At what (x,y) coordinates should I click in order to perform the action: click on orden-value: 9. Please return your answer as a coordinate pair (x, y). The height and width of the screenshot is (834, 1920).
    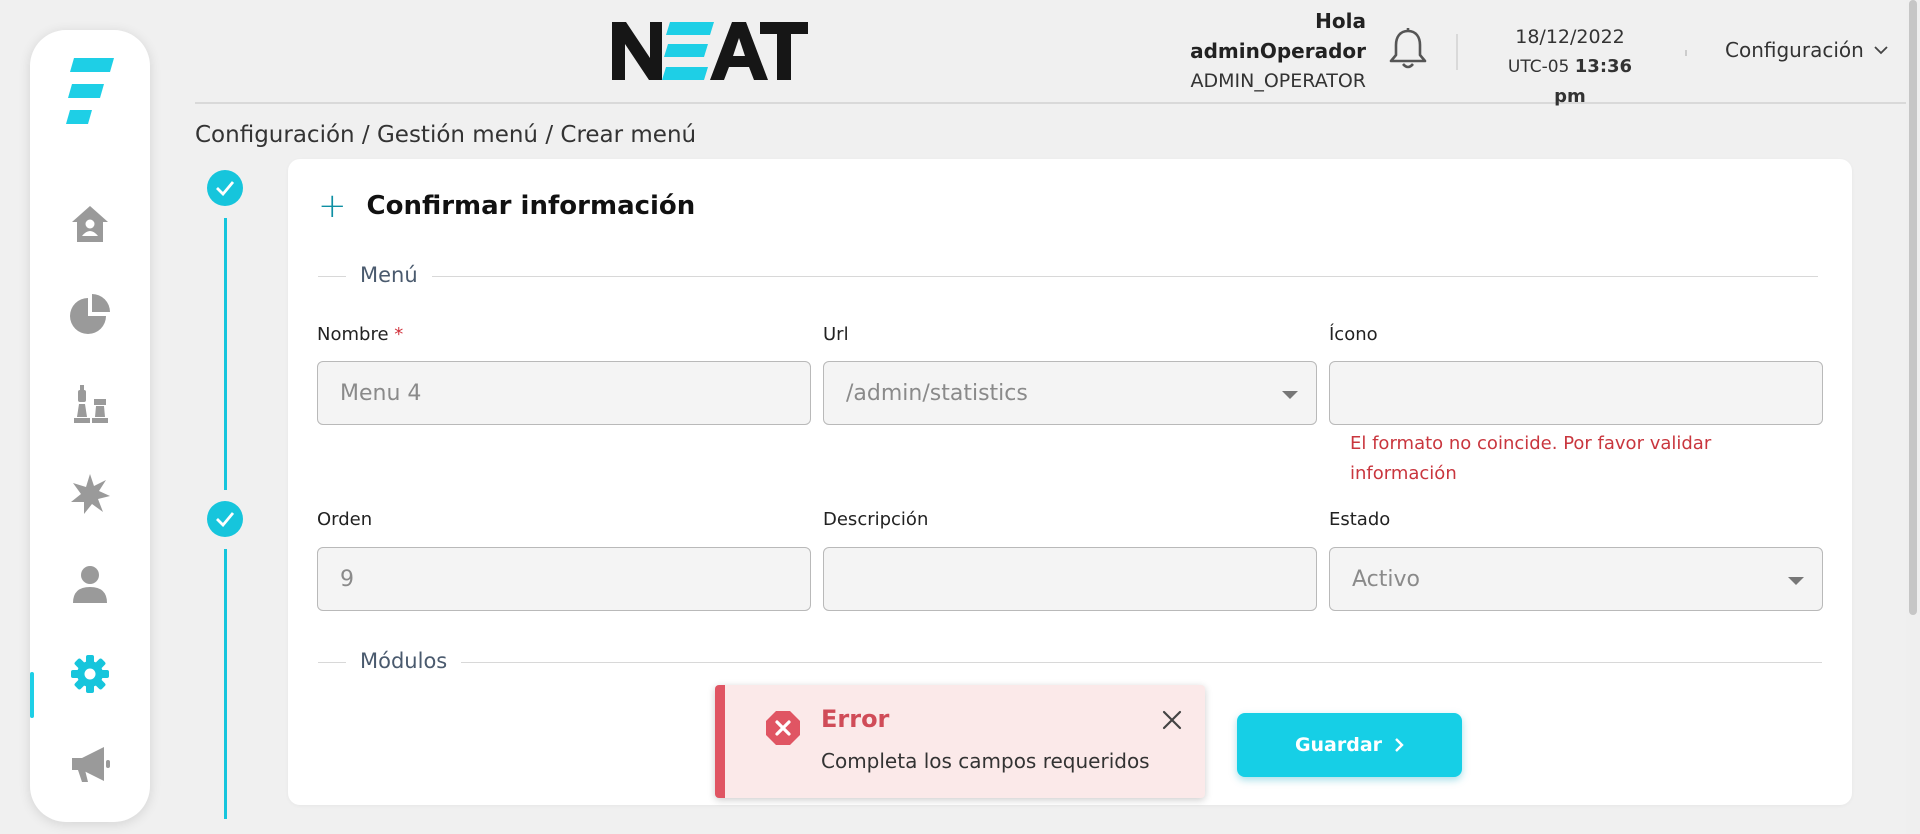
    Looking at the image, I should click on (347, 579).